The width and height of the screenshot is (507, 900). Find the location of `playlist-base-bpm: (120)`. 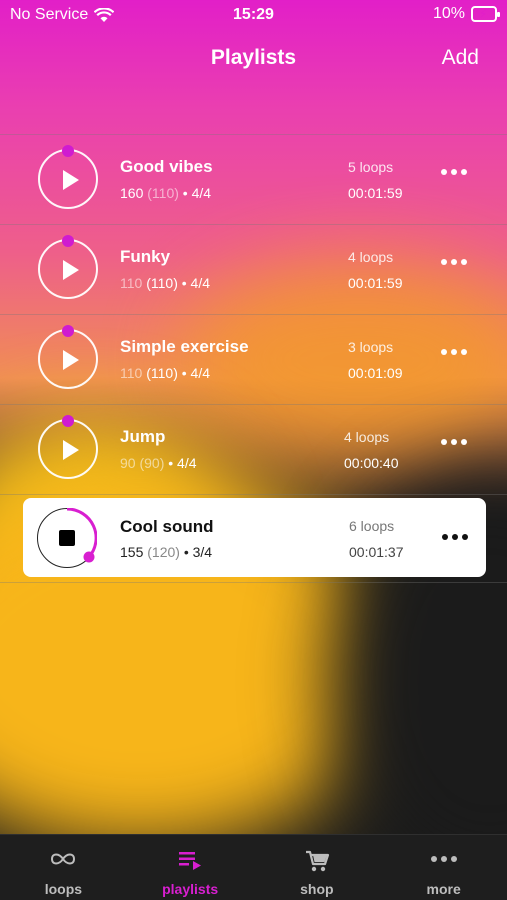

playlist-base-bpm: (120) is located at coordinates (163, 552).